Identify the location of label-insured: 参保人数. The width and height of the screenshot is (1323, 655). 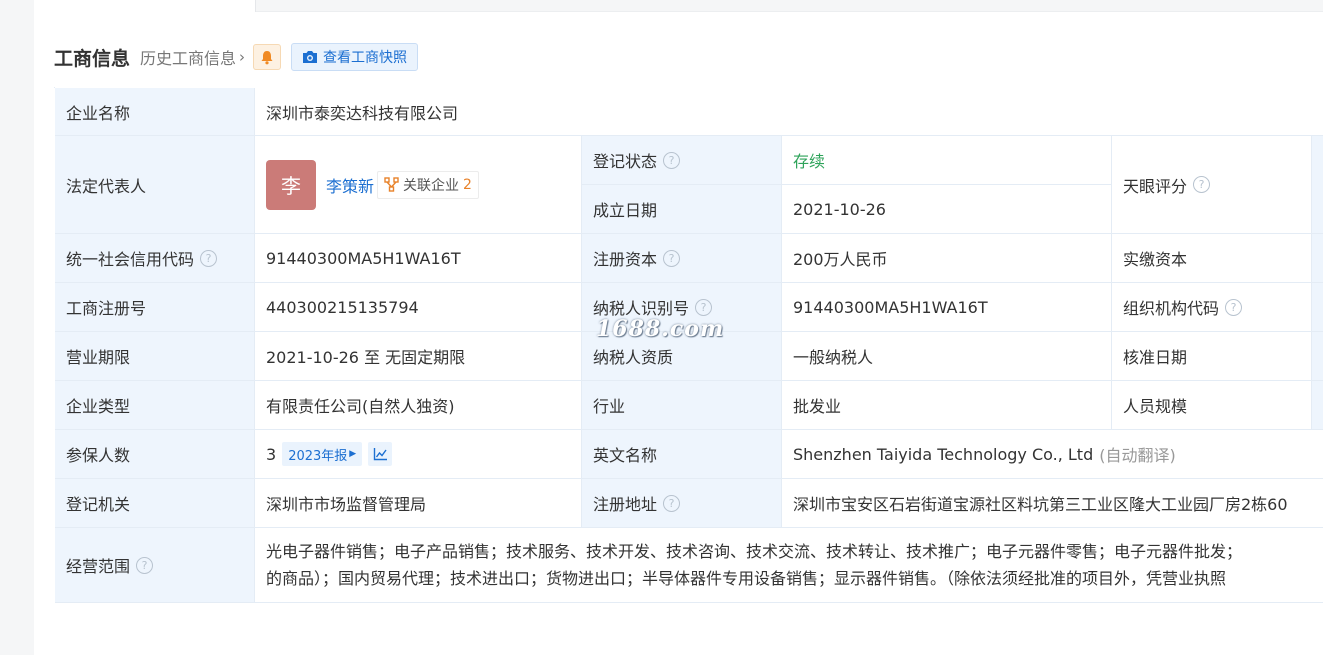
(155, 454).